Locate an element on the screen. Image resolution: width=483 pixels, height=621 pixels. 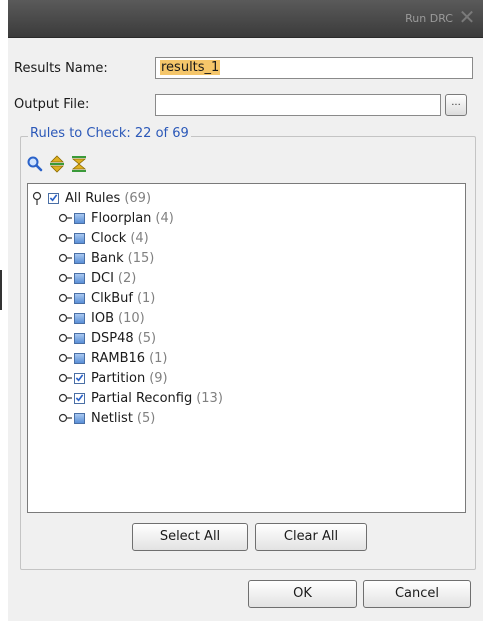
tree-node-label: DCI is located at coordinates (102, 278).